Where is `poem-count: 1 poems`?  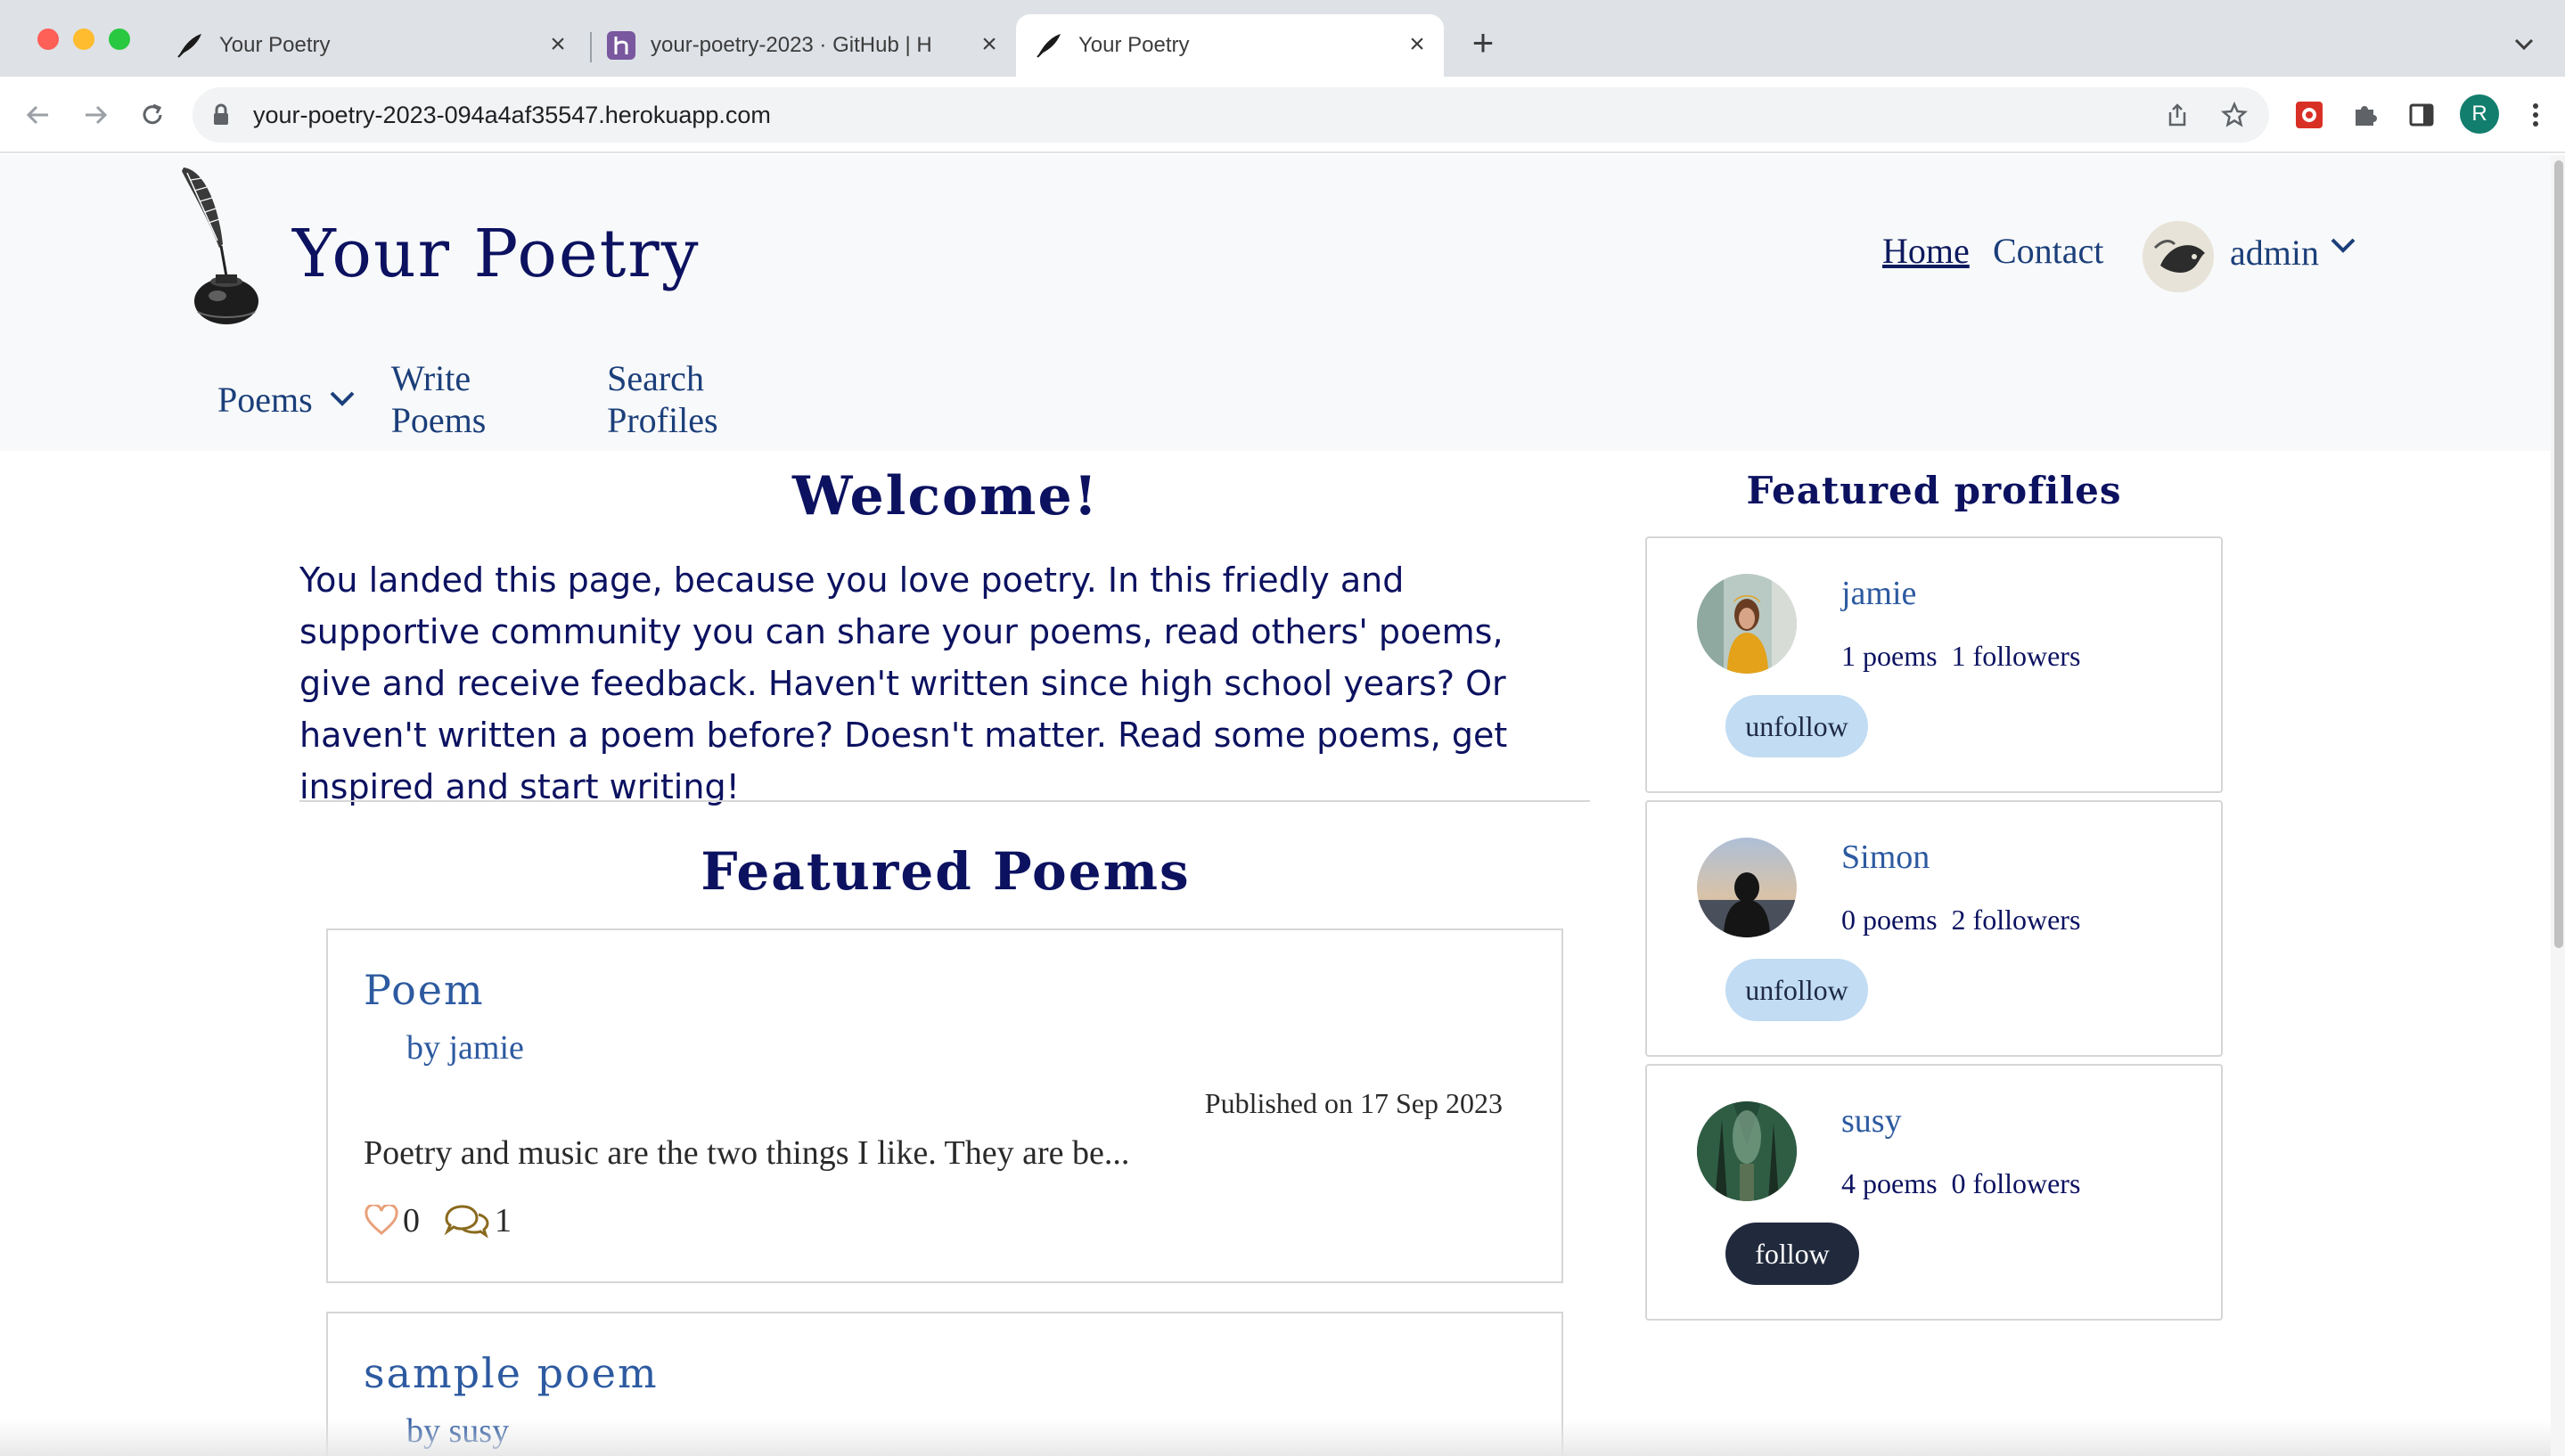
poem-count: 1 poems is located at coordinates (1889, 656).